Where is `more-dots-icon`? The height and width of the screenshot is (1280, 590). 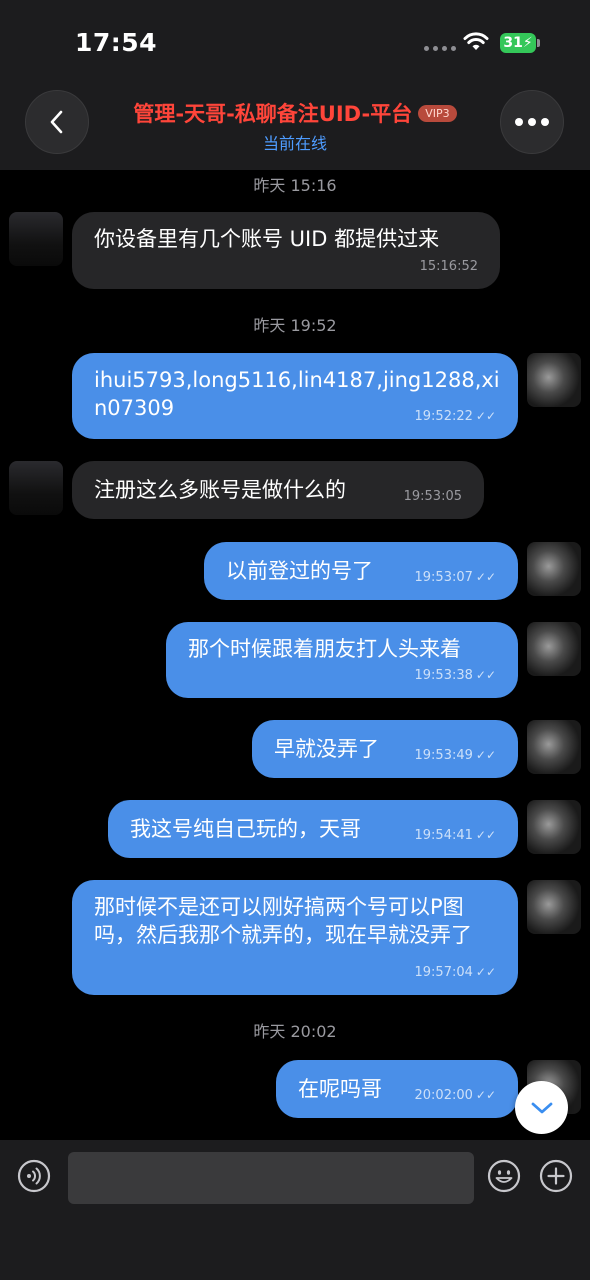 more-dots-icon is located at coordinates (532, 122).